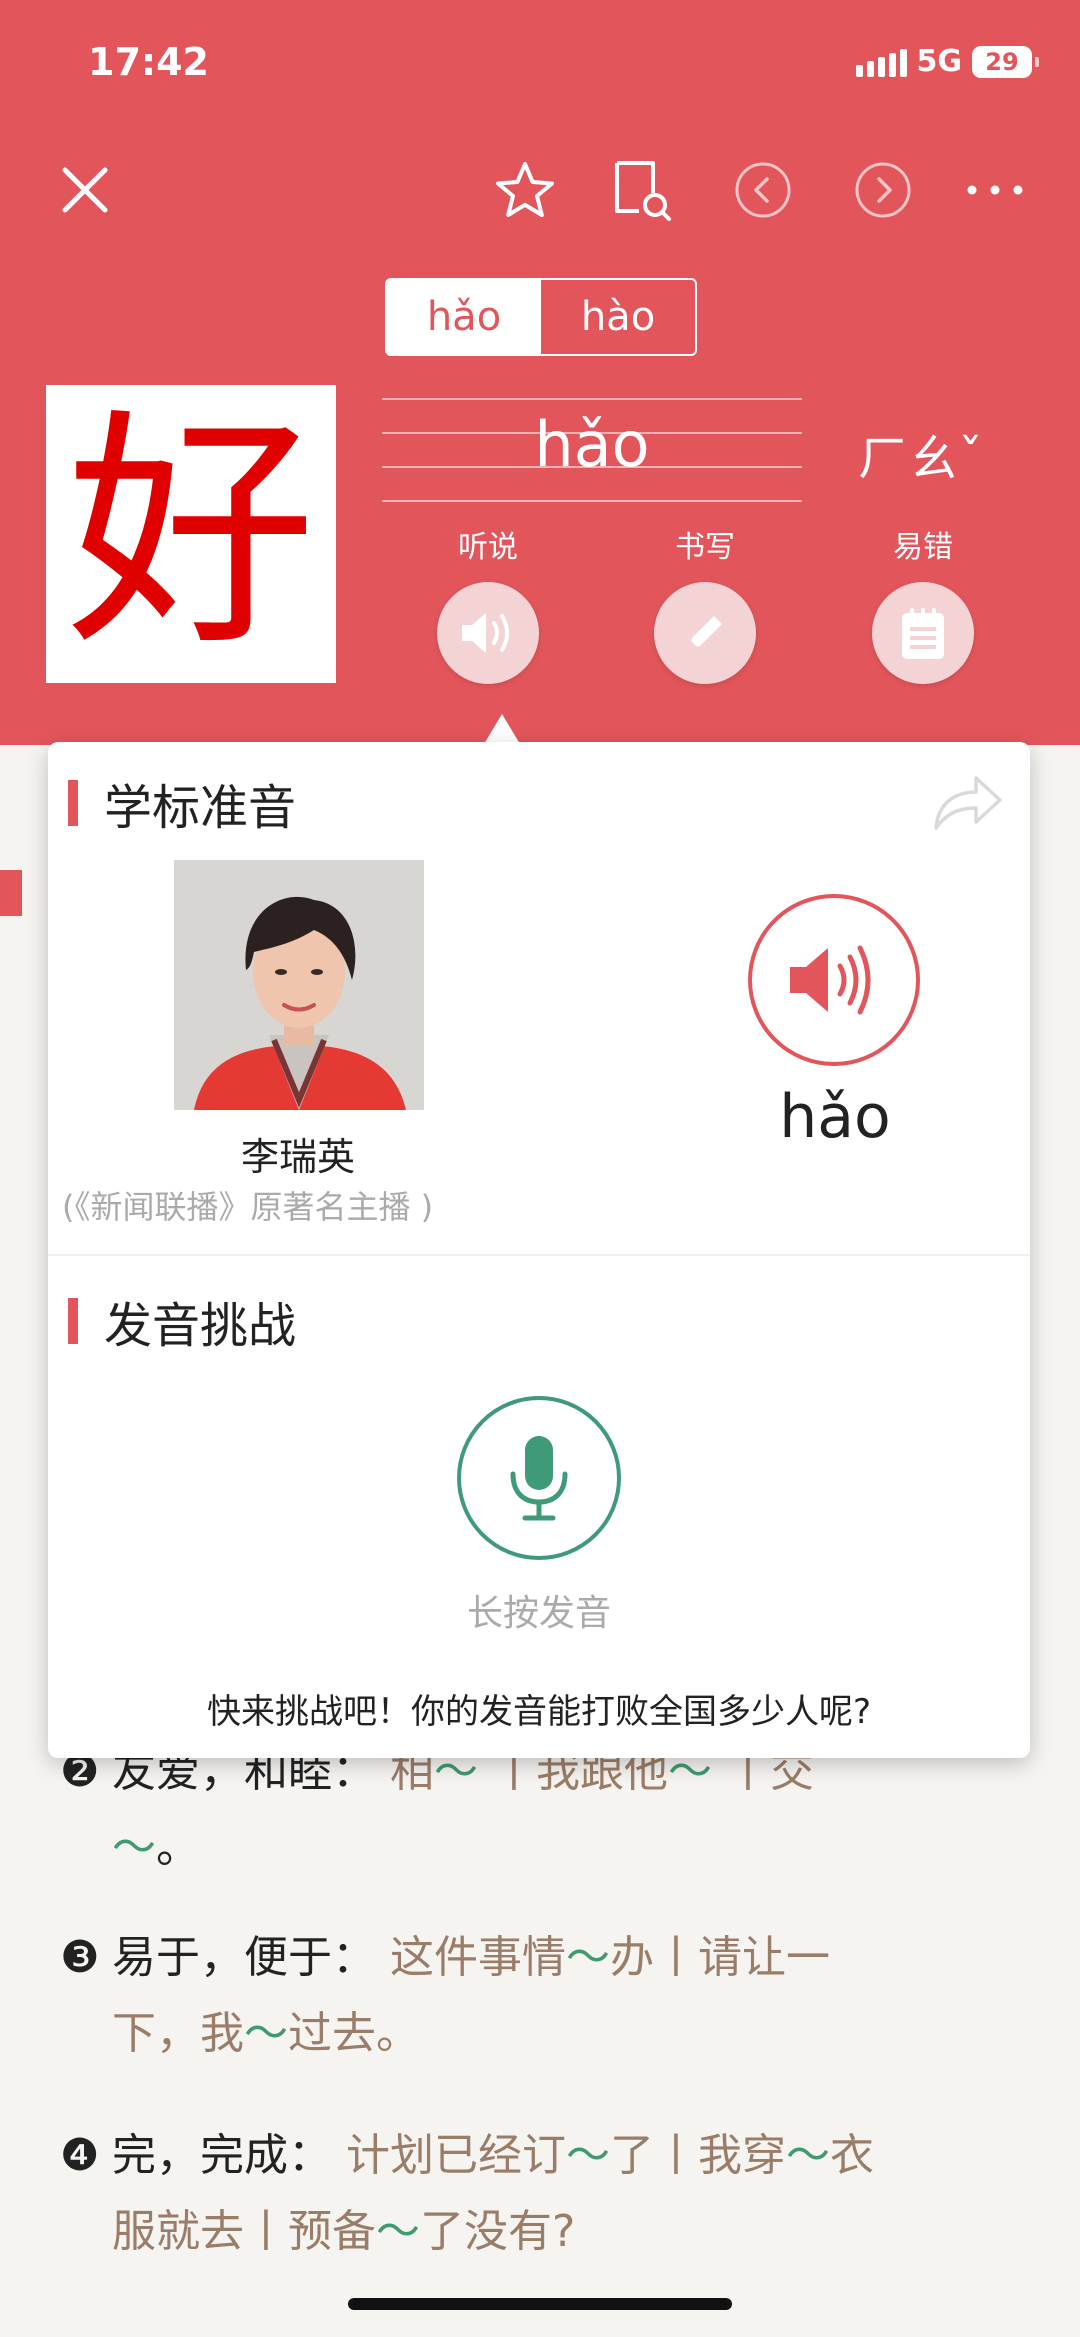  I want to click on favorite-button, so click(525, 190).